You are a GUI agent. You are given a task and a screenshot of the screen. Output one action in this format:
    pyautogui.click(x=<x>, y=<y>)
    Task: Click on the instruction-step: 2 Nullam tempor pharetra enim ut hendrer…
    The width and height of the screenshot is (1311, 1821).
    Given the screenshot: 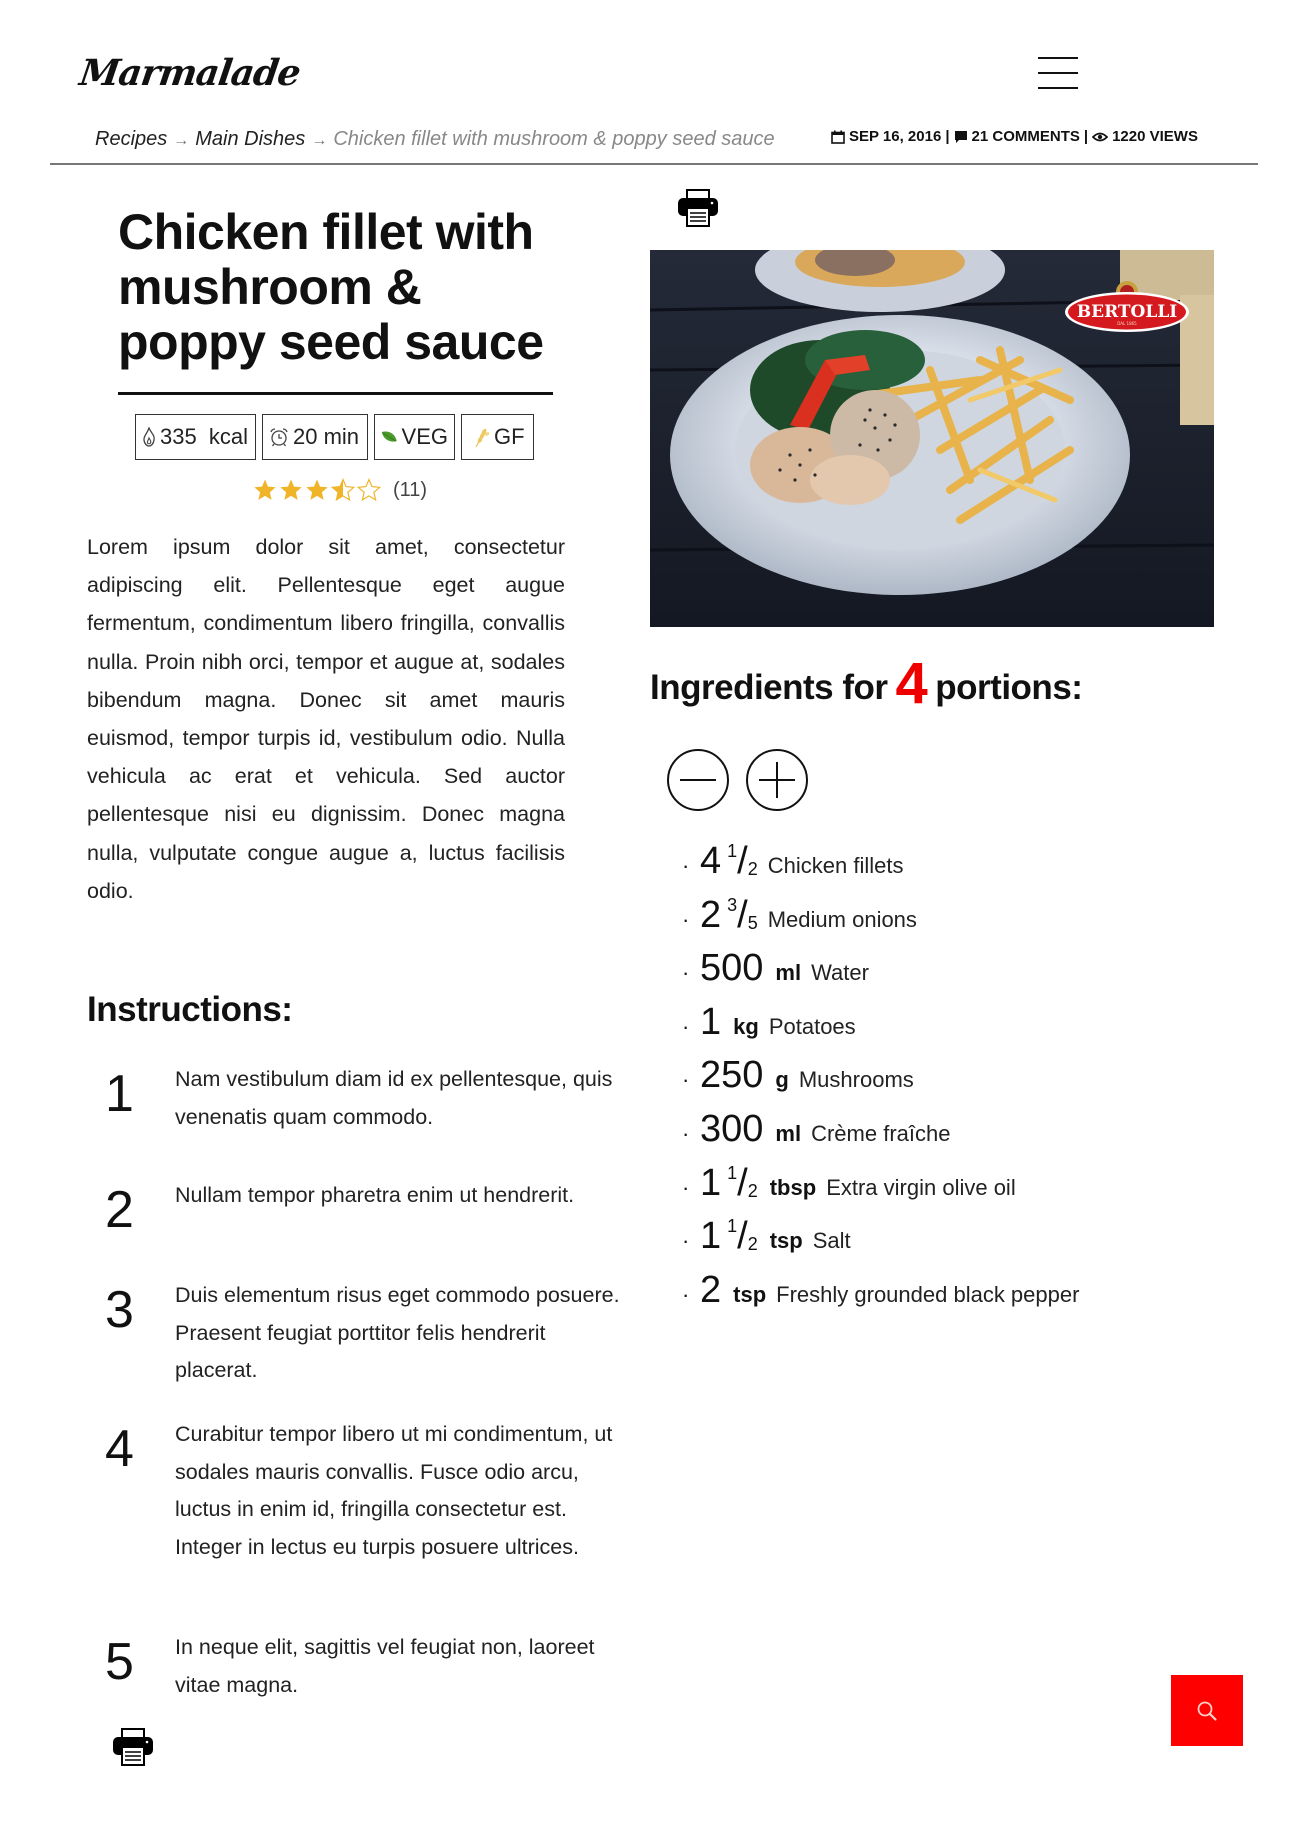 What is the action you would take?
    pyautogui.click(x=357, y=1219)
    